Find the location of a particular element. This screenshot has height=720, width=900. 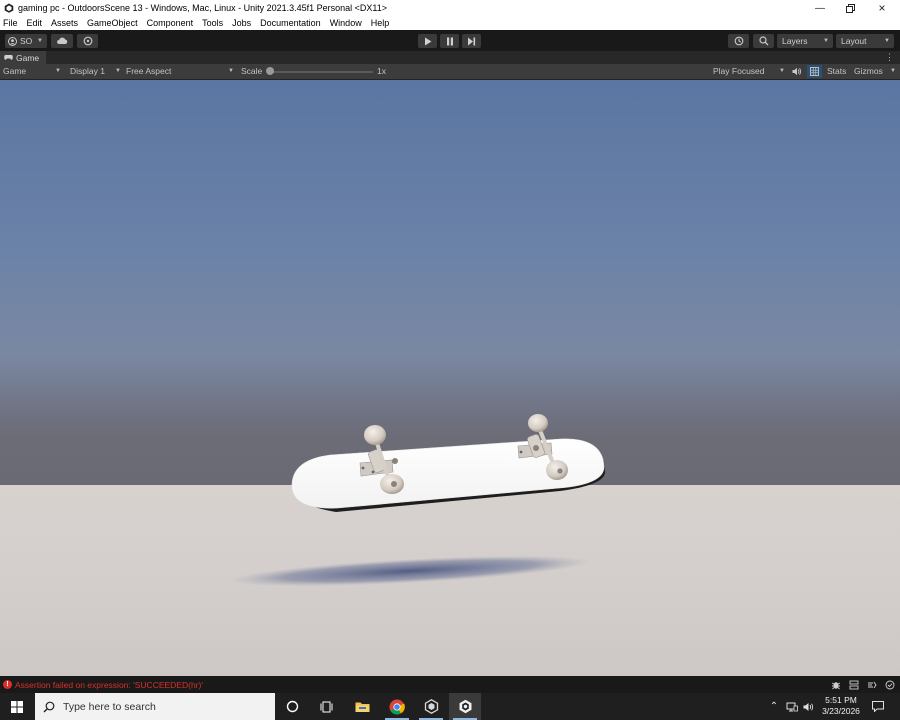

taskbar-clock: 5:51 PM 3/23/2026 is located at coordinates (841, 706).